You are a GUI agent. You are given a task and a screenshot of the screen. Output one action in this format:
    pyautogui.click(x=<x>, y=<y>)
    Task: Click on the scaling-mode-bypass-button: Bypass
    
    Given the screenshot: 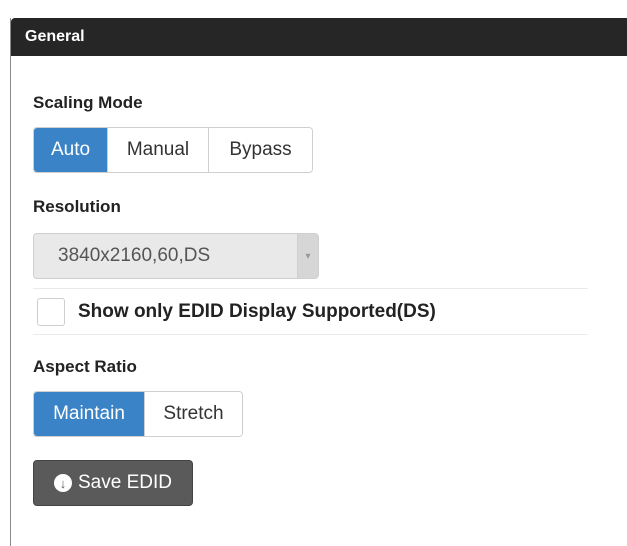 What is the action you would take?
    pyautogui.click(x=260, y=150)
    